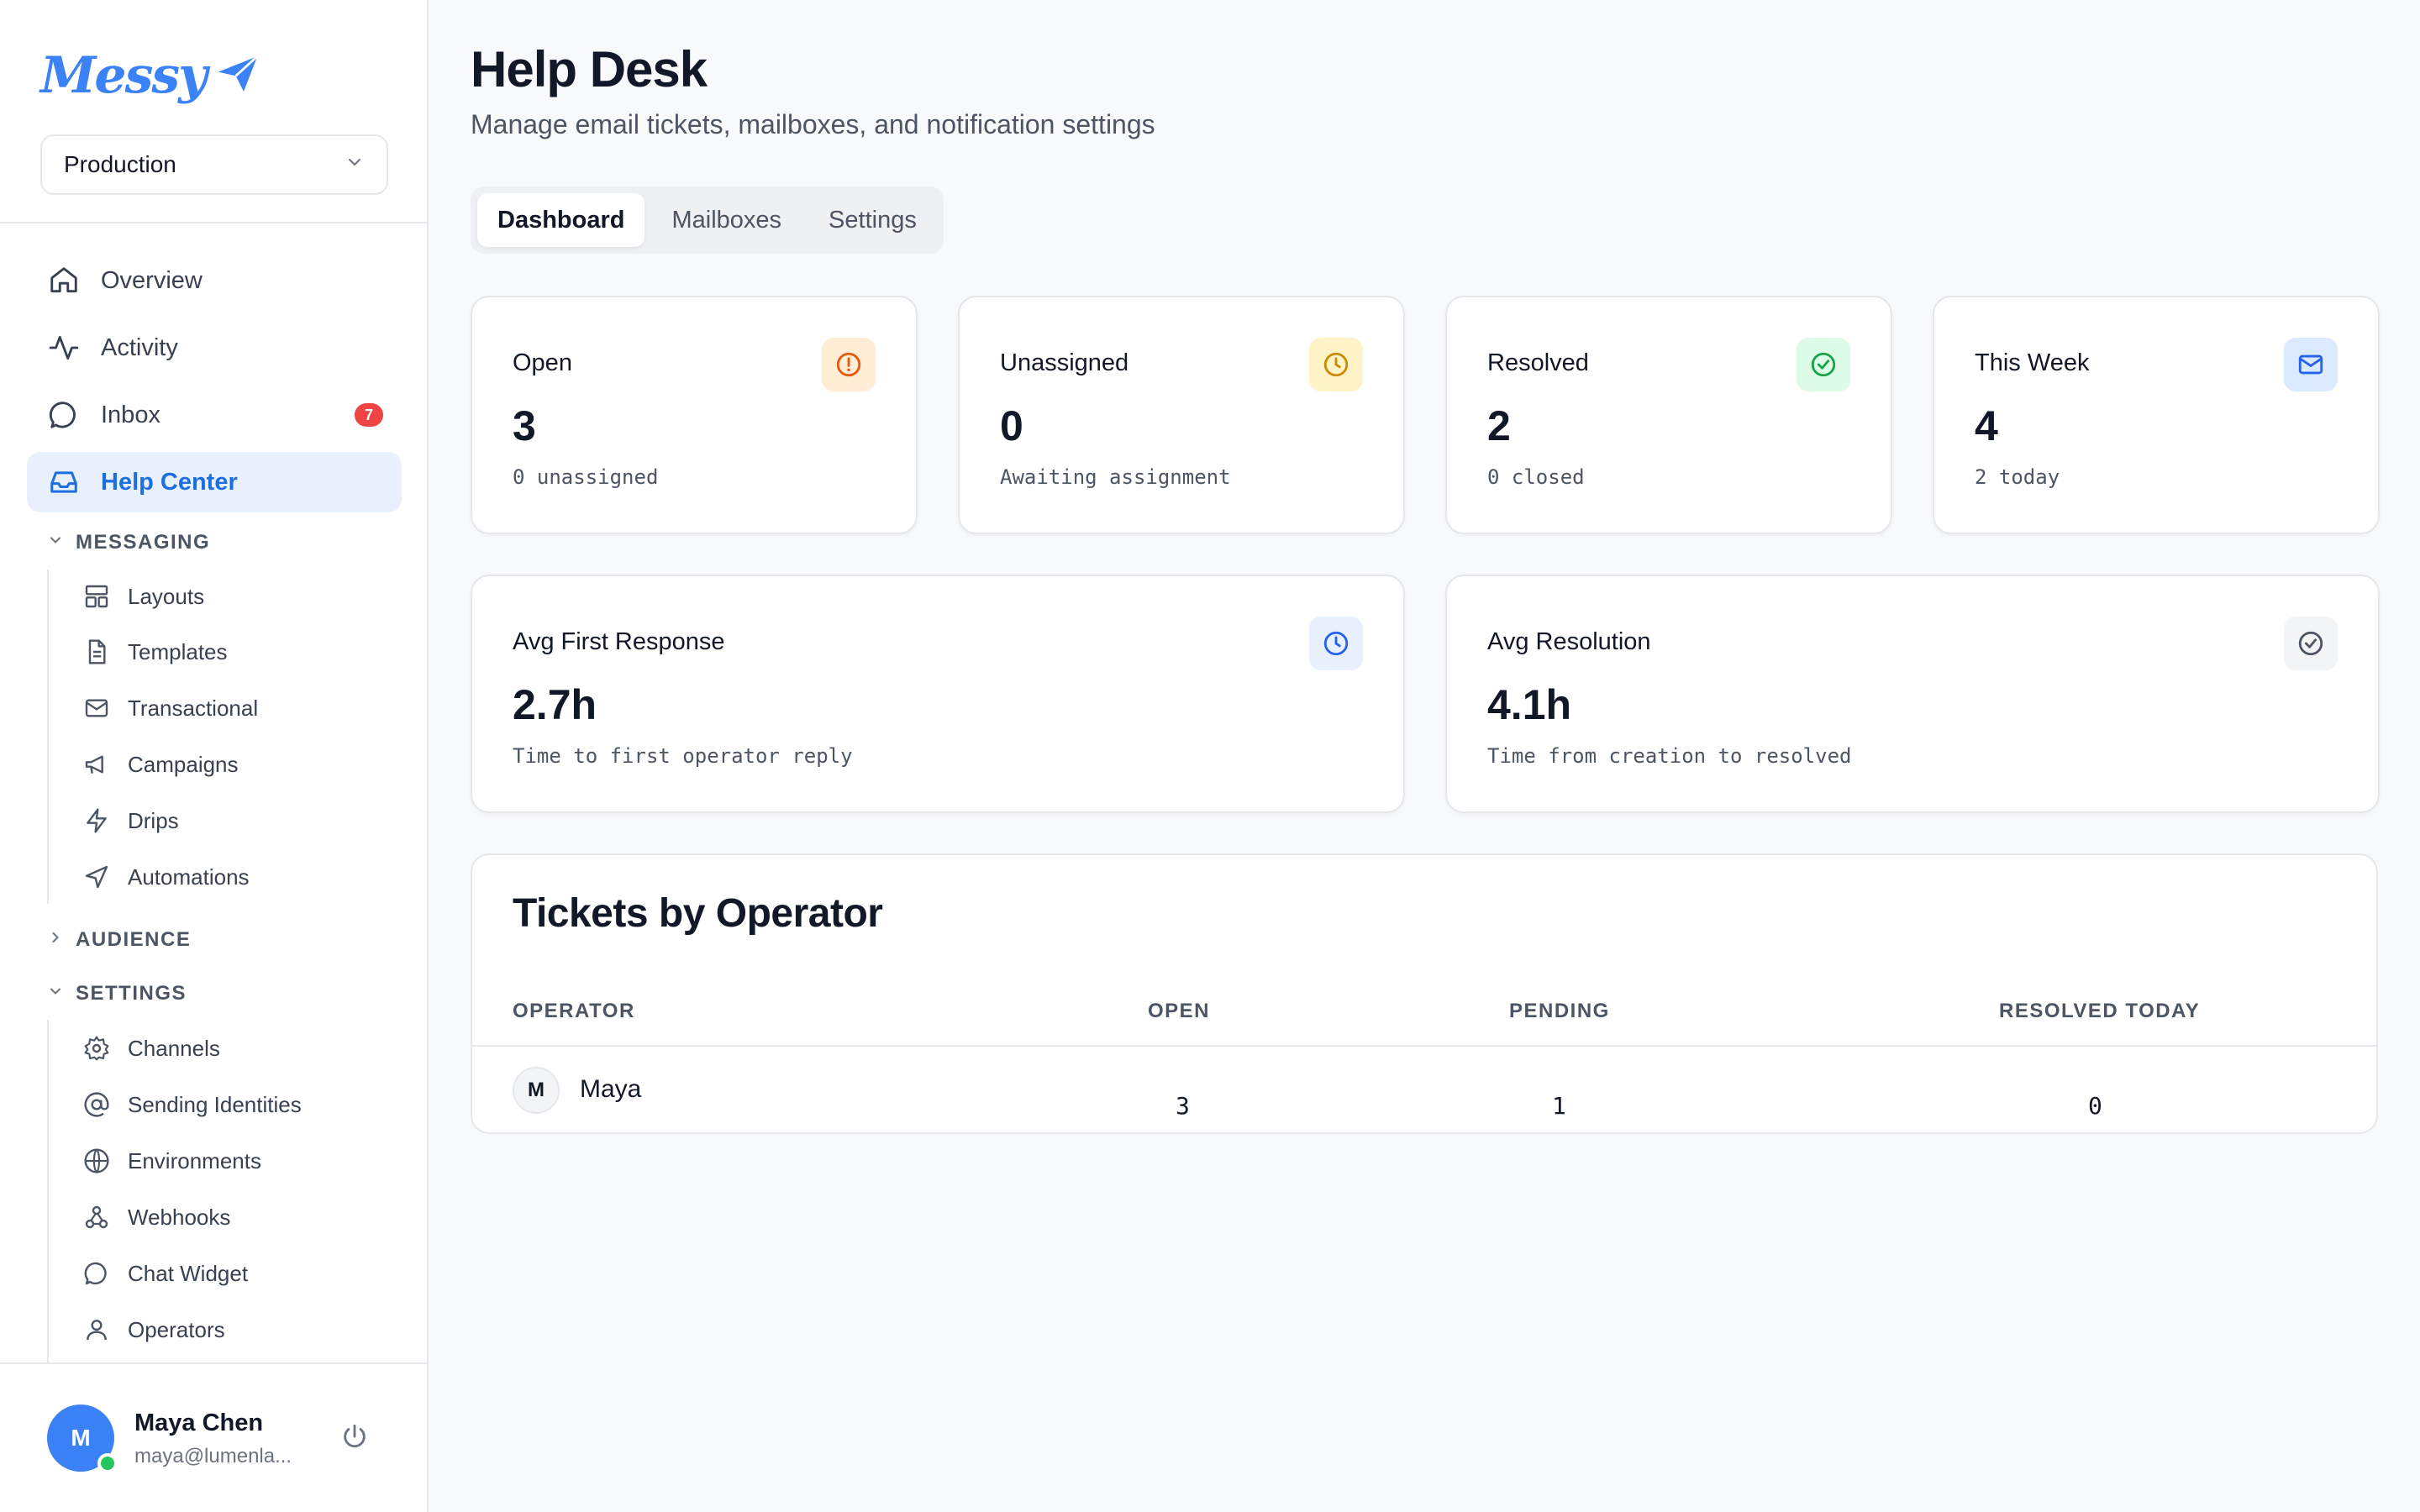 The image size is (2420, 1512). Describe the element at coordinates (214, 415) in the screenshot. I see `sidebar-item-inbox: Inbox 7` at that location.